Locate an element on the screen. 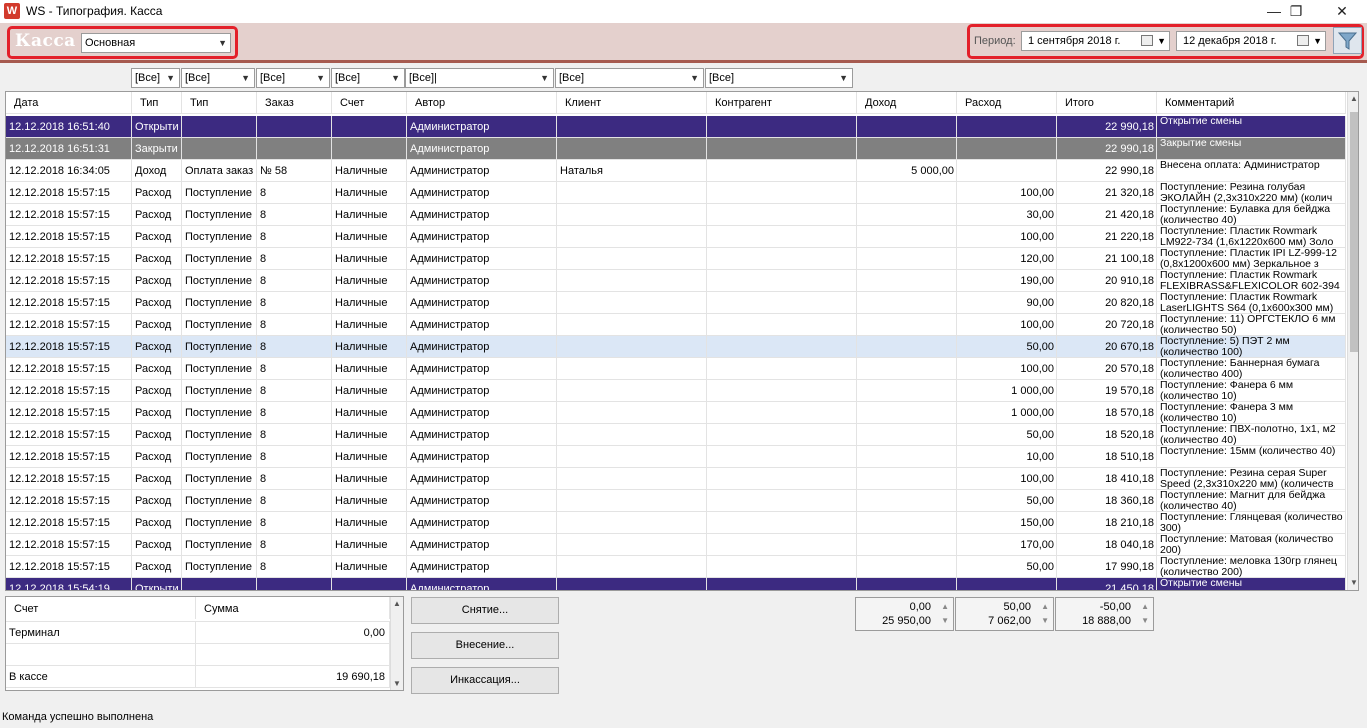 This screenshot has height=728, width=1367. column-header: Контрагент is located at coordinates (782, 103).